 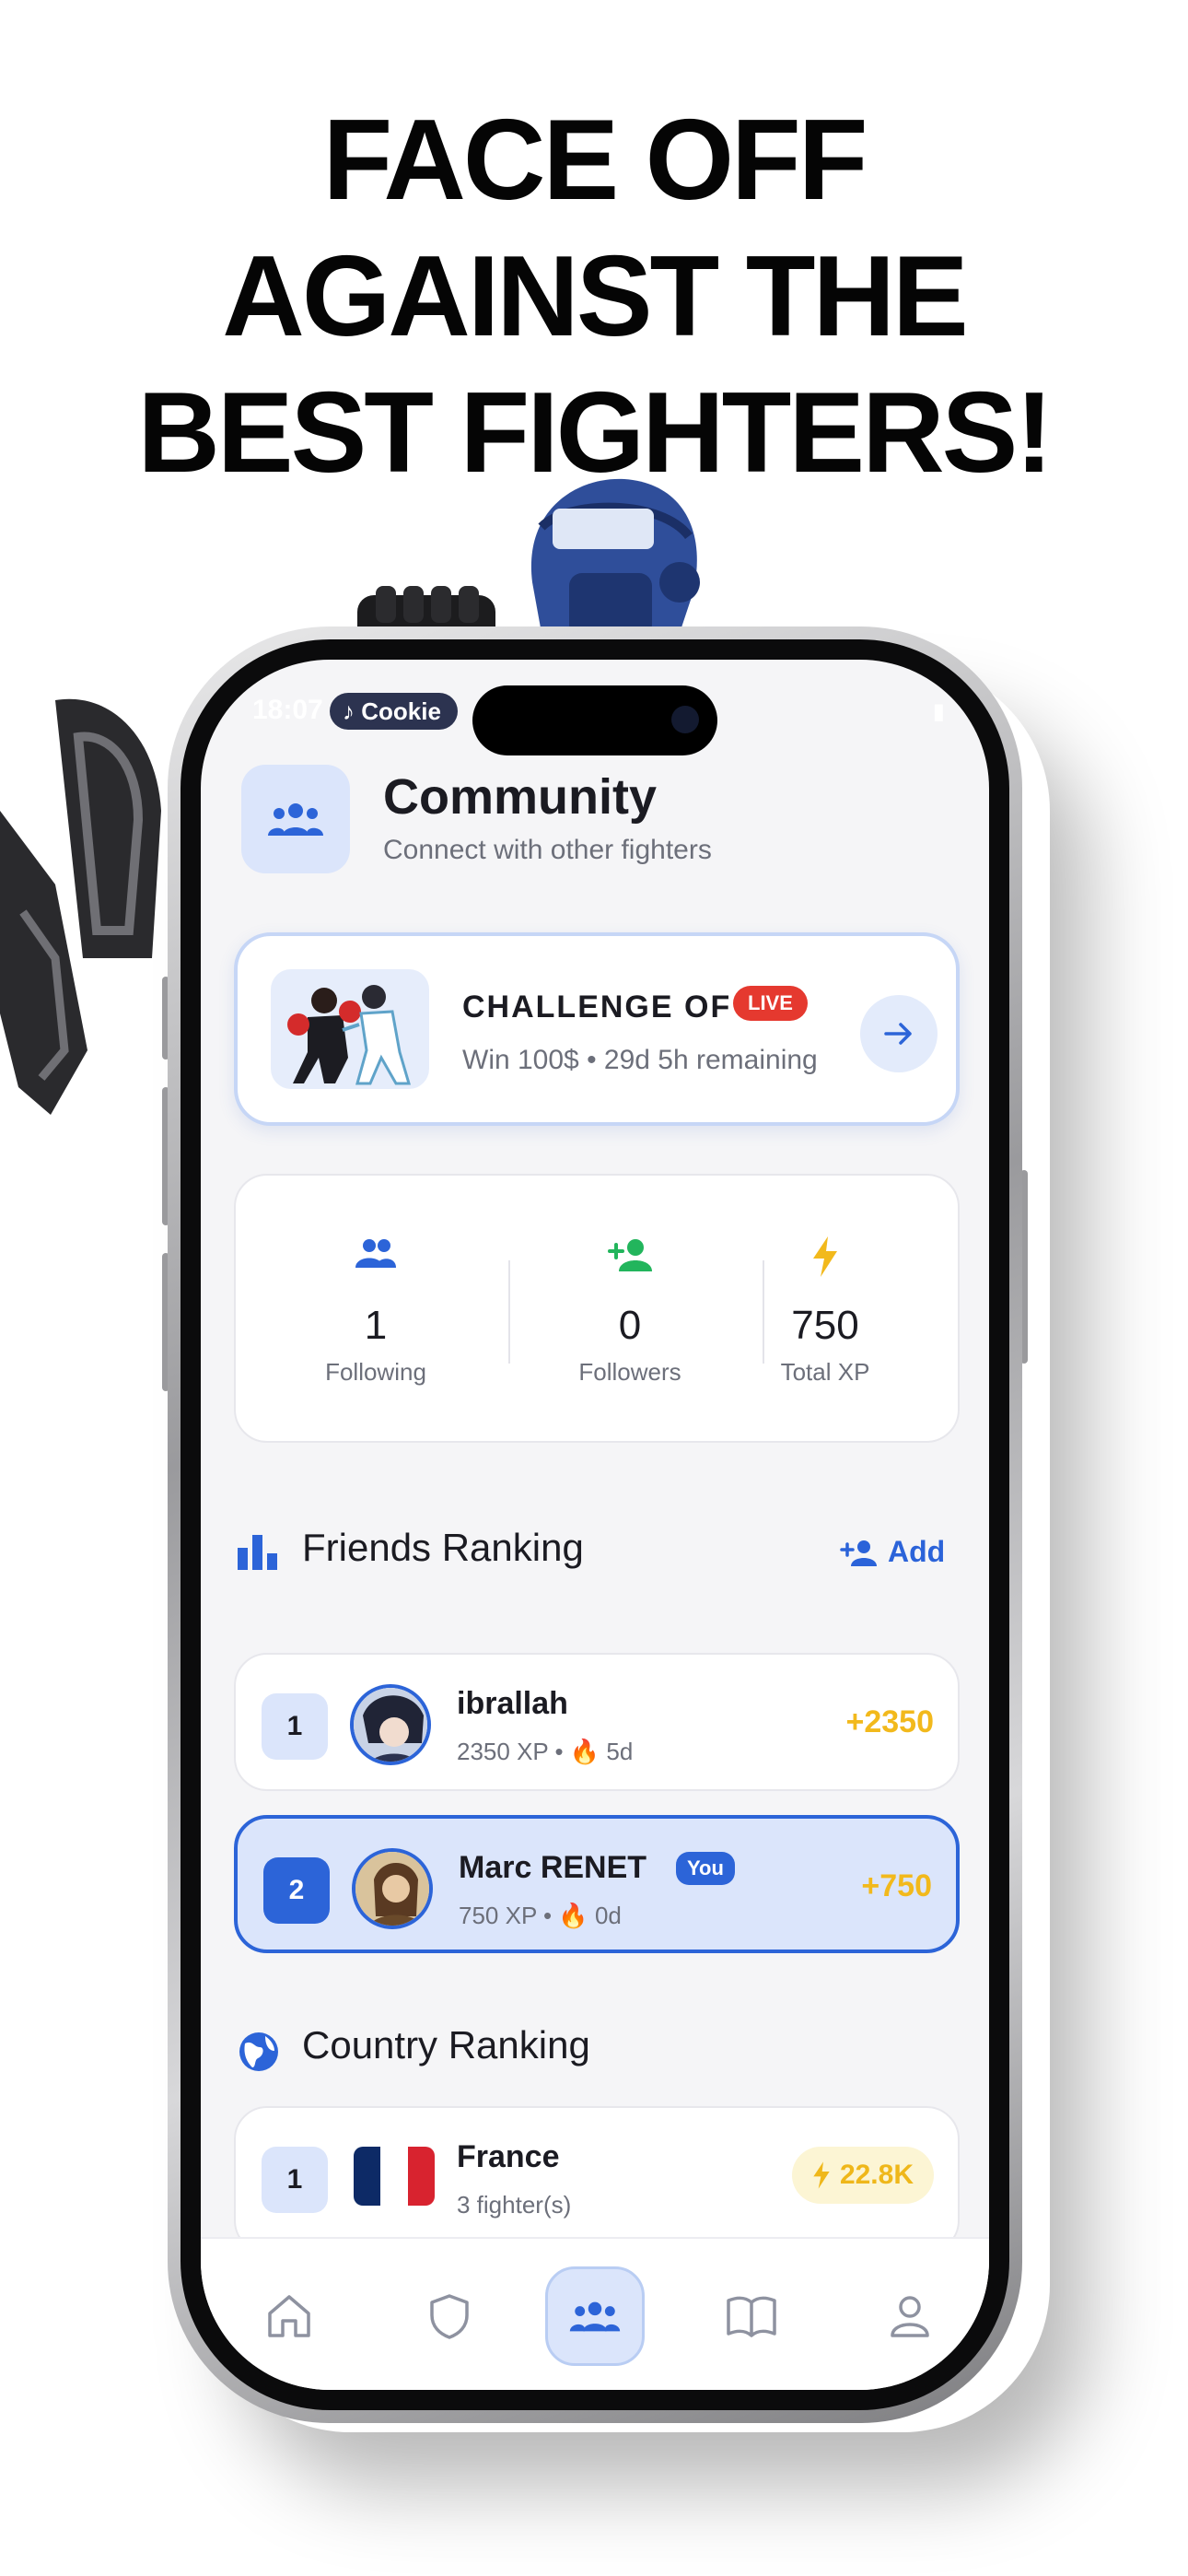 What do you see at coordinates (640, 1060) in the screenshot?
I see `challenge-subtitle: Win 100$ • 29d 5h remaining` at bounding box center [640, 1060].